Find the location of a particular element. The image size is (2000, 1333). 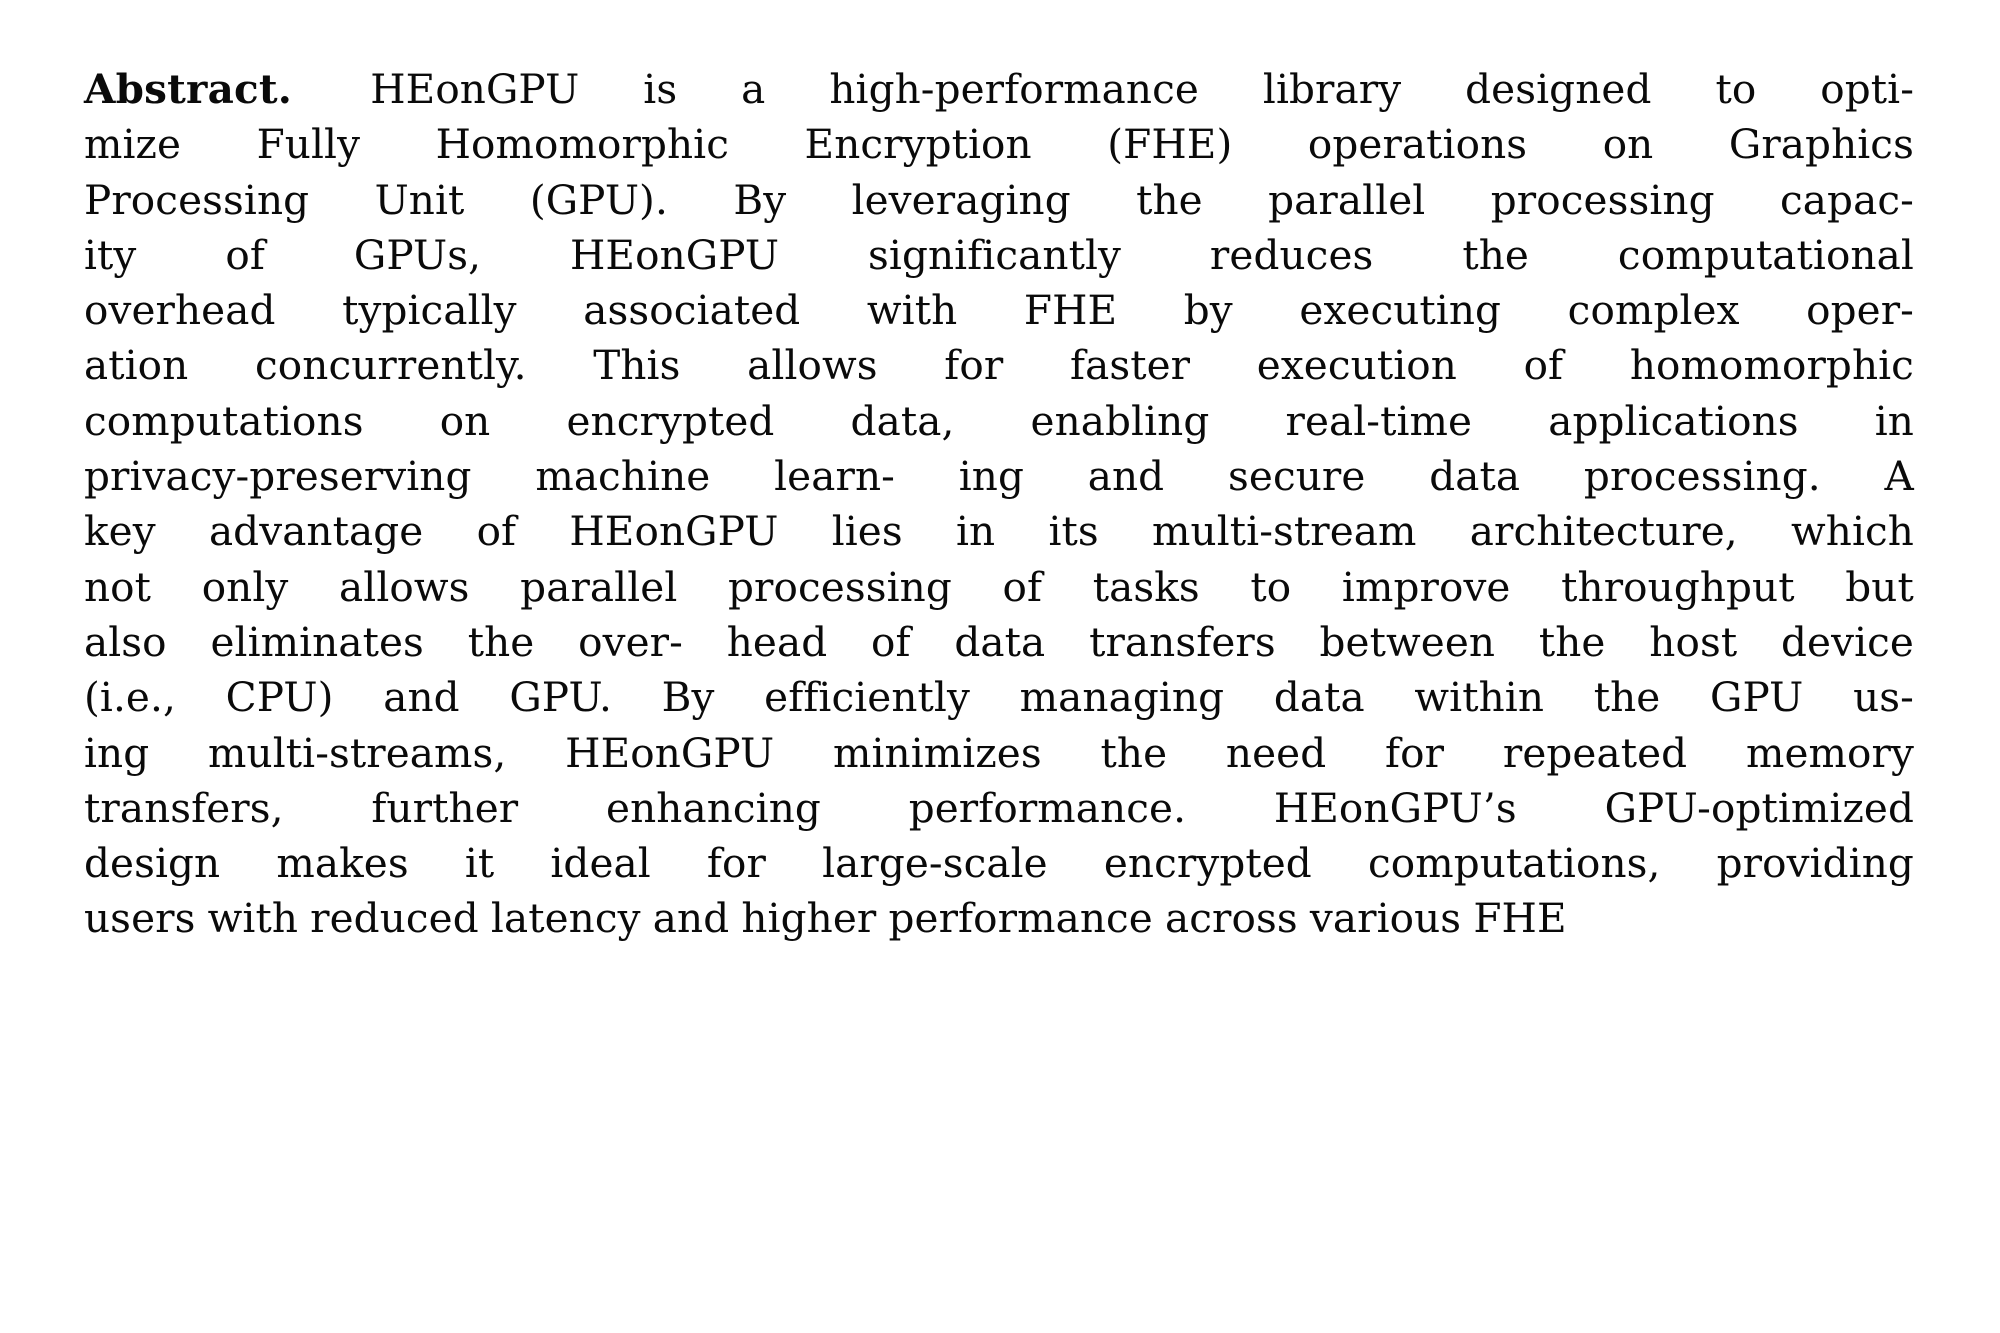

word: execution is located at coordinates (1356, 365).